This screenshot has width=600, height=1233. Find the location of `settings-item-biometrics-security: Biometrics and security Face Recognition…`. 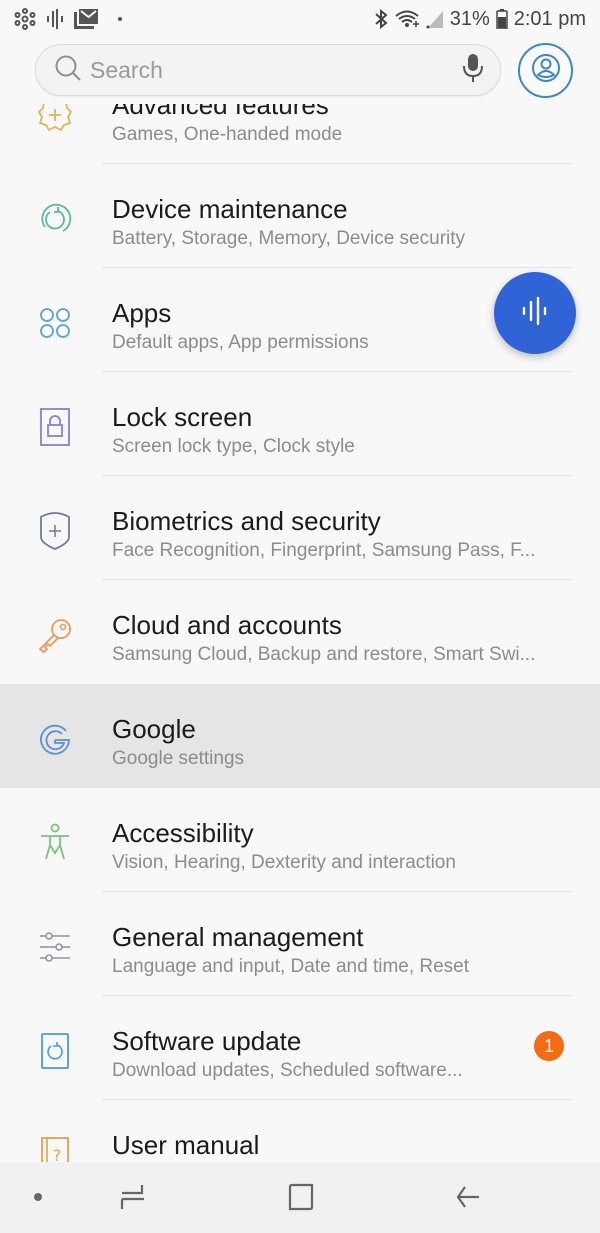

settings-item-biometrics-security: Biometrics and security Face Recognition… is located at coordinates (300, 528).